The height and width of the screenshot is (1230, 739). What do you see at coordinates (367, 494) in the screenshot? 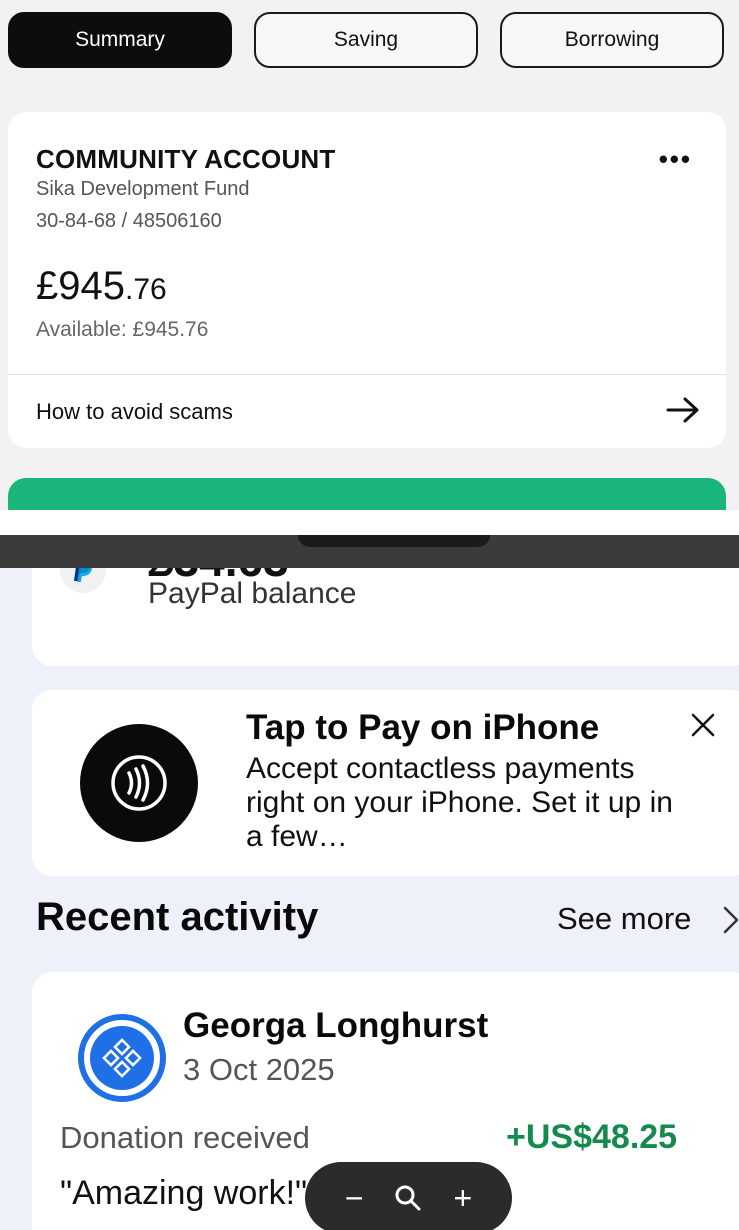
I see `green-action-card` at bounding box center [367, 494].